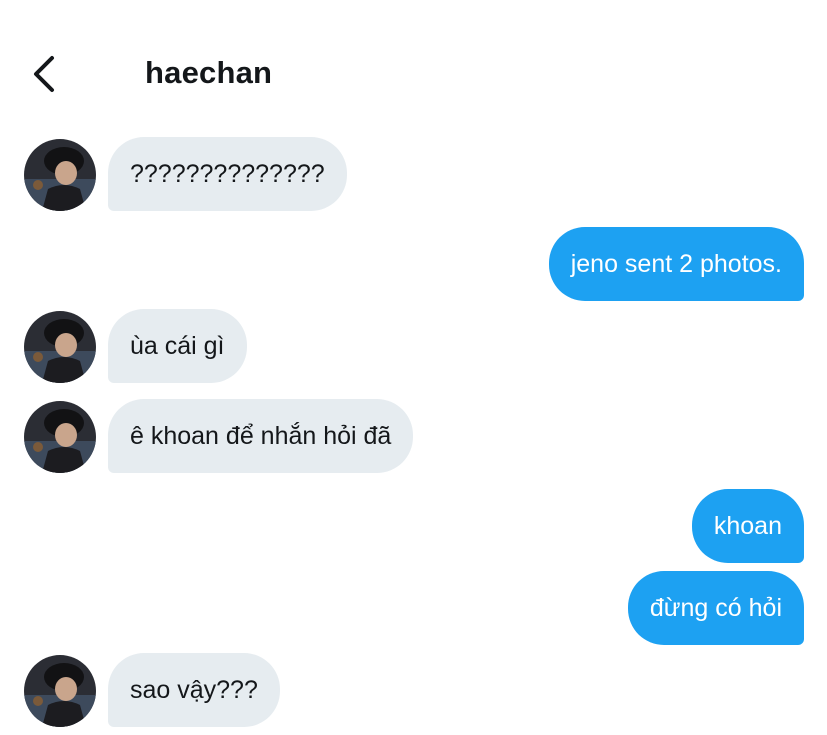 The height and width of the screenshot is (735, 827). Describe the element at coordinates (747, 526) in the screenshot. I see `outgoing-message-bubble: khoan` at that location.